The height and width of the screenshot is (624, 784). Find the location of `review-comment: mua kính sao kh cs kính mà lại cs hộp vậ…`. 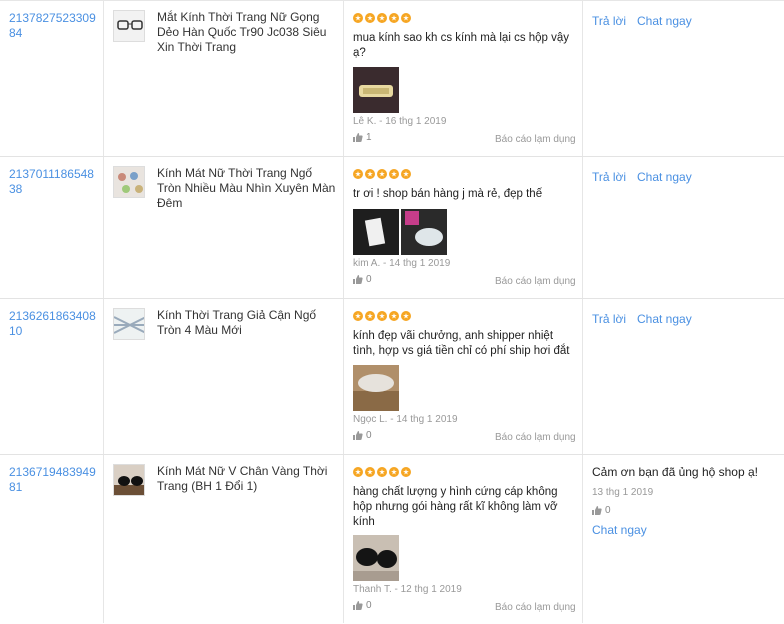

review-comment: mua kính sao kh cs kính mà lại cs hộp vậ… is located at coordinates (461, 45).